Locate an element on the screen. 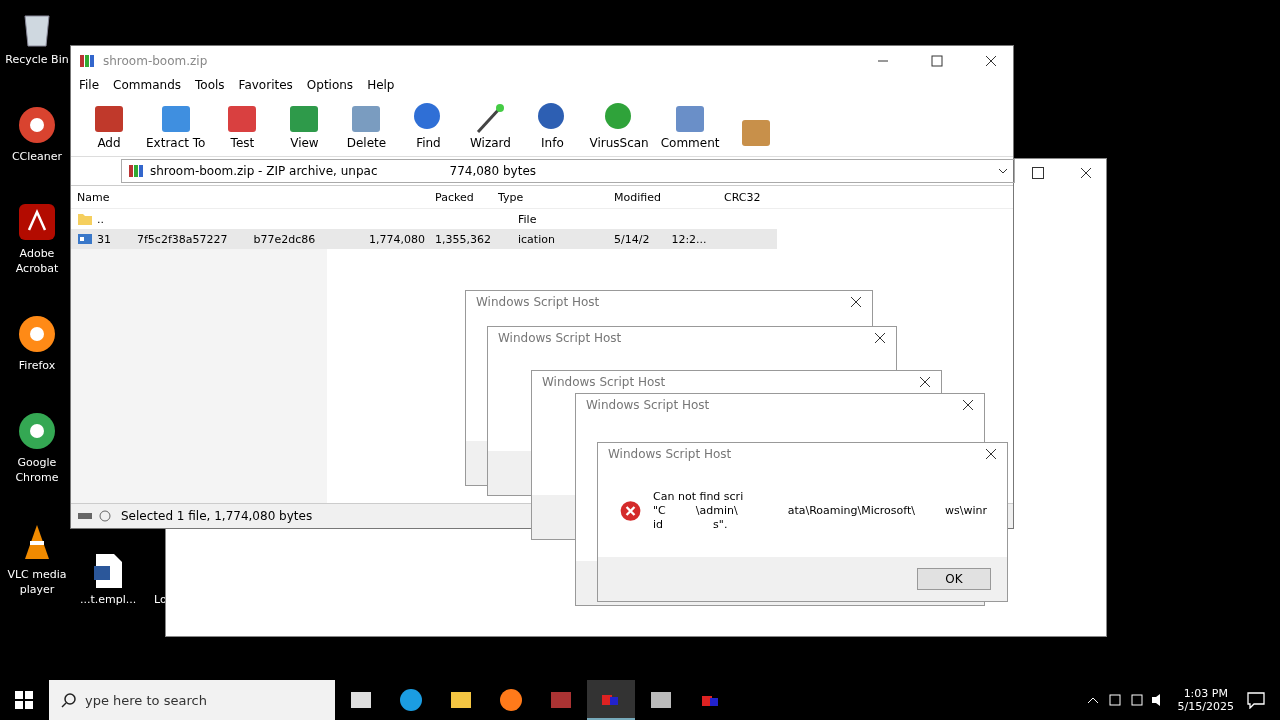  file-name: b77e2dc86 is located at coordinates (284, 239).